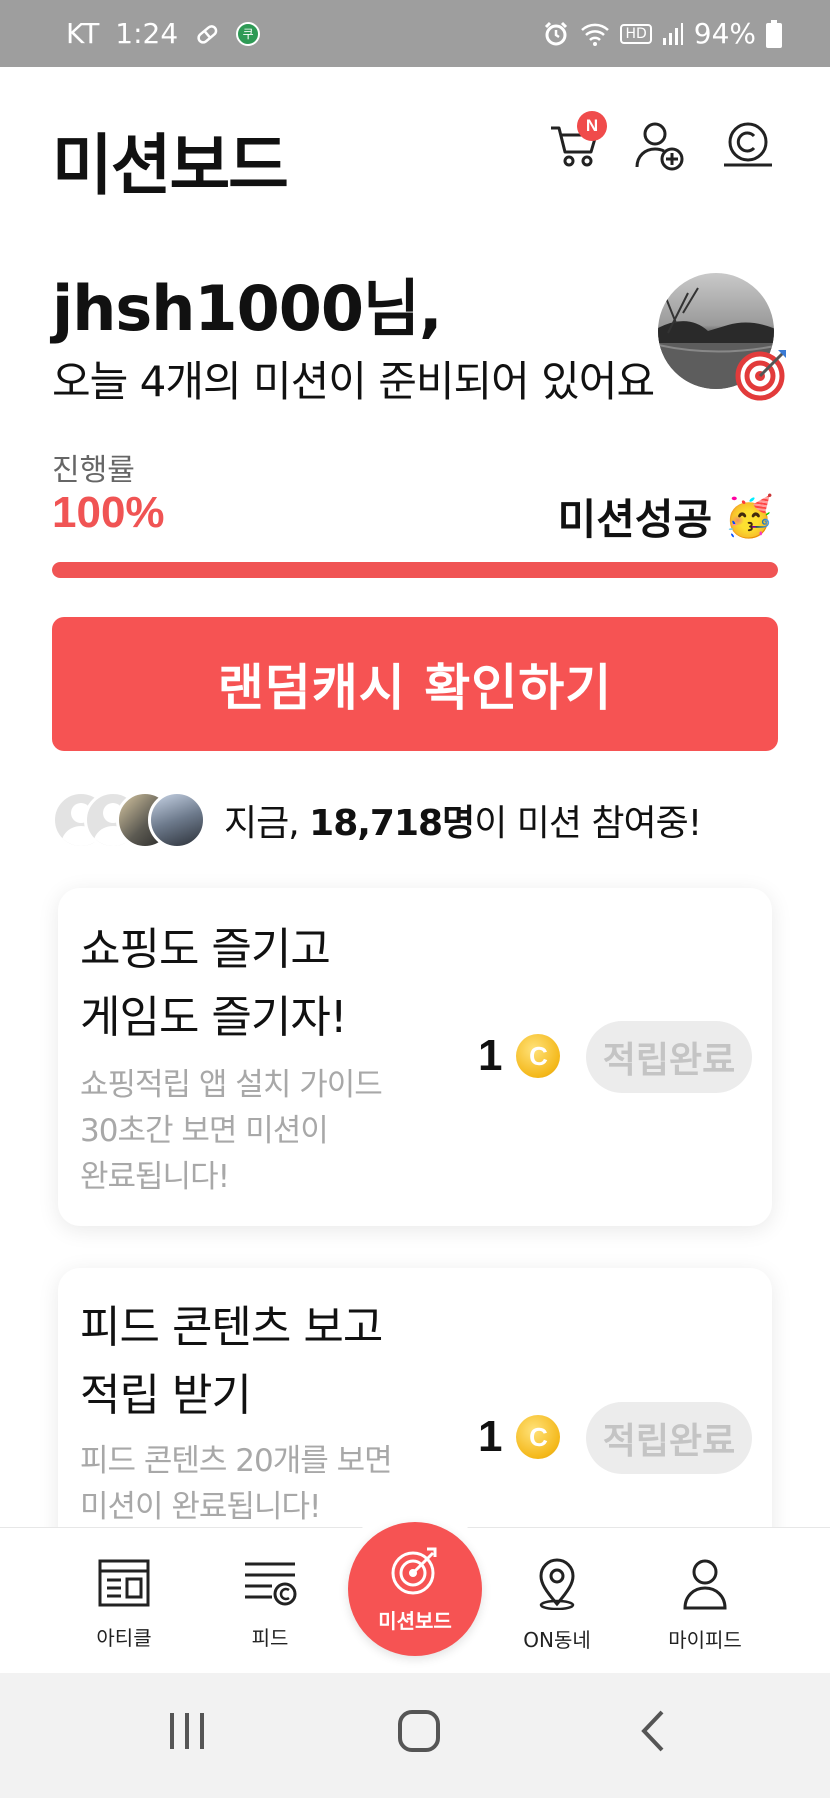  Describe the element at coordinates (248, 33) in the screenshot. I see `app-notification-icon: 쿠` at that location.